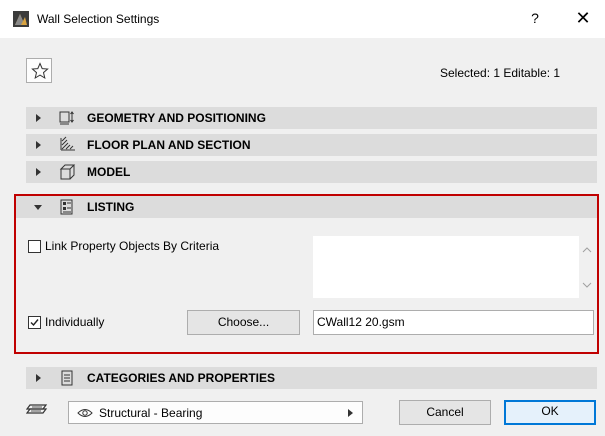 Image resolution: width=605 pixels, height=436 pixels. I want to click on favorites-button, so click(39, 70).